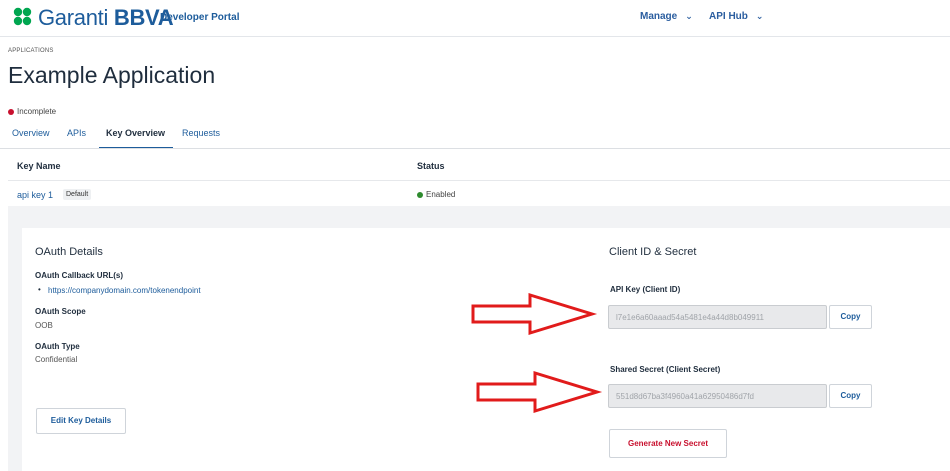  What do you see at coordinates (850, 317) in the screenshot?
I see `copy-api-key-button: Copy` at bounding box center [850, 317].